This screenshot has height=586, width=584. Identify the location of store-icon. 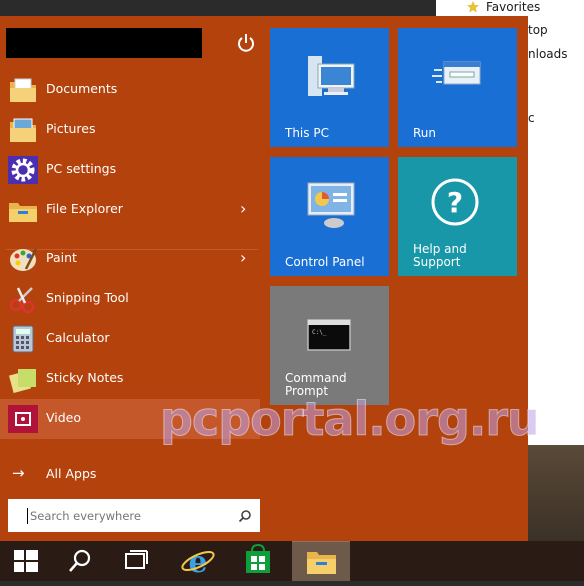
(258, 561).